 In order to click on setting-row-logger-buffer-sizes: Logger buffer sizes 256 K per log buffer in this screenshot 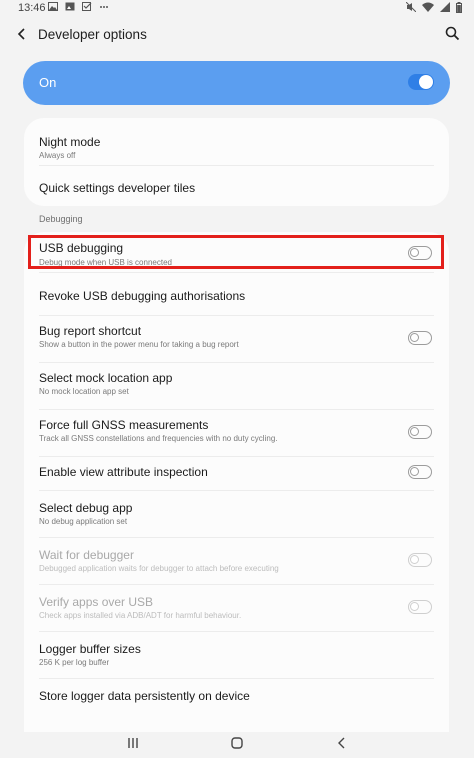, I will do `click(236, 655)`.